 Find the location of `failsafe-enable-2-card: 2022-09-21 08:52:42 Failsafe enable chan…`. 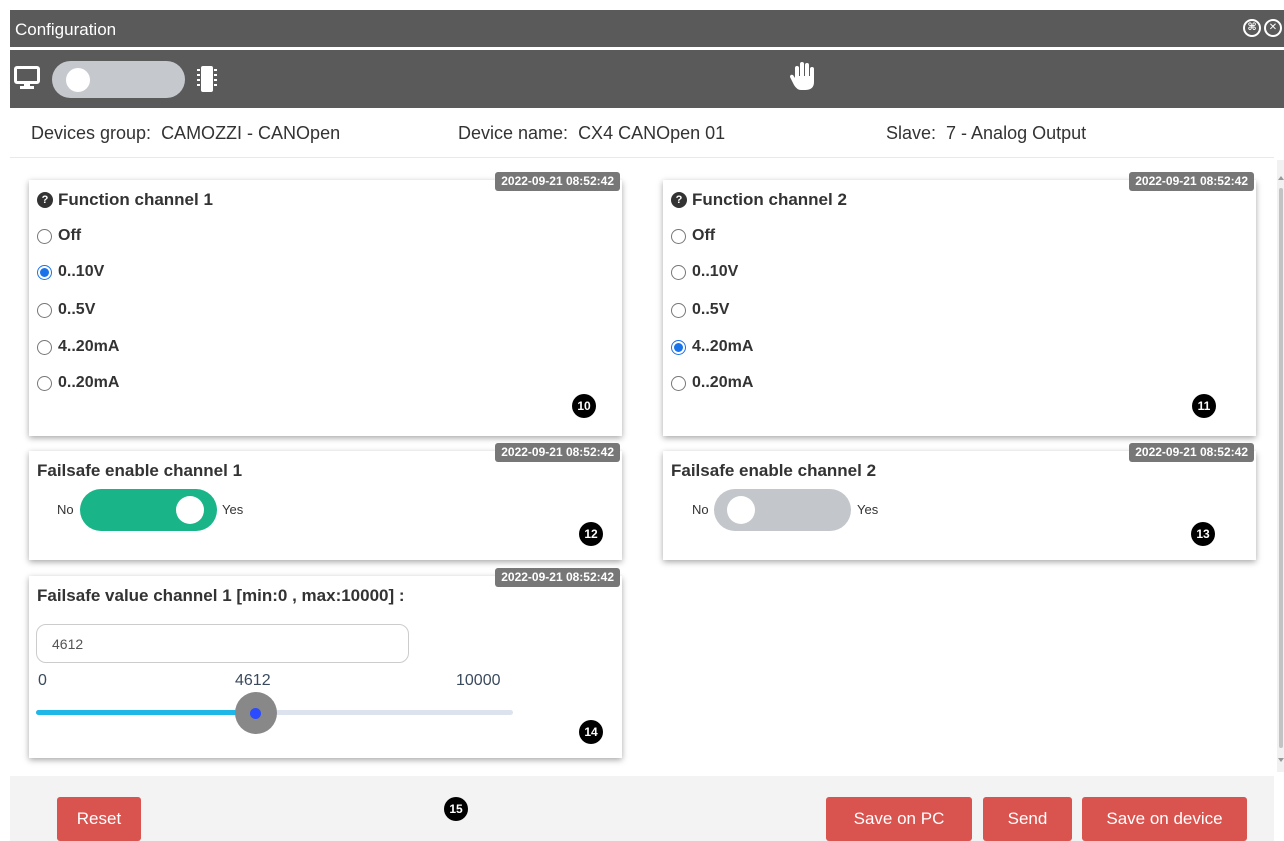

failsafe-enable-2-card: 2022-09-21 08:52:42 Failsafe enable chan… is located at coordinates (959, 501).